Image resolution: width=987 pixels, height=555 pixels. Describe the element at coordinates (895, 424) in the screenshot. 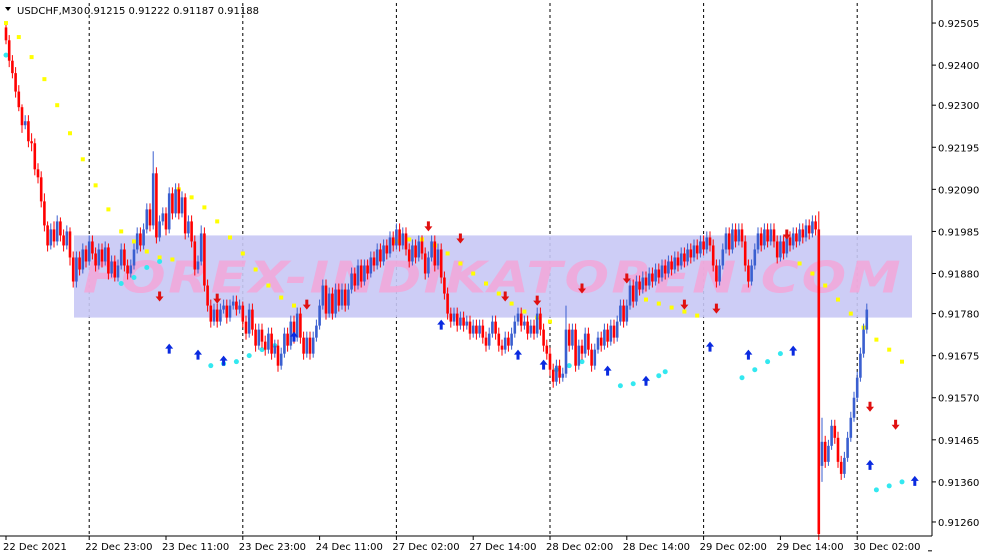

I see `sell-arrow-icon` at that location.